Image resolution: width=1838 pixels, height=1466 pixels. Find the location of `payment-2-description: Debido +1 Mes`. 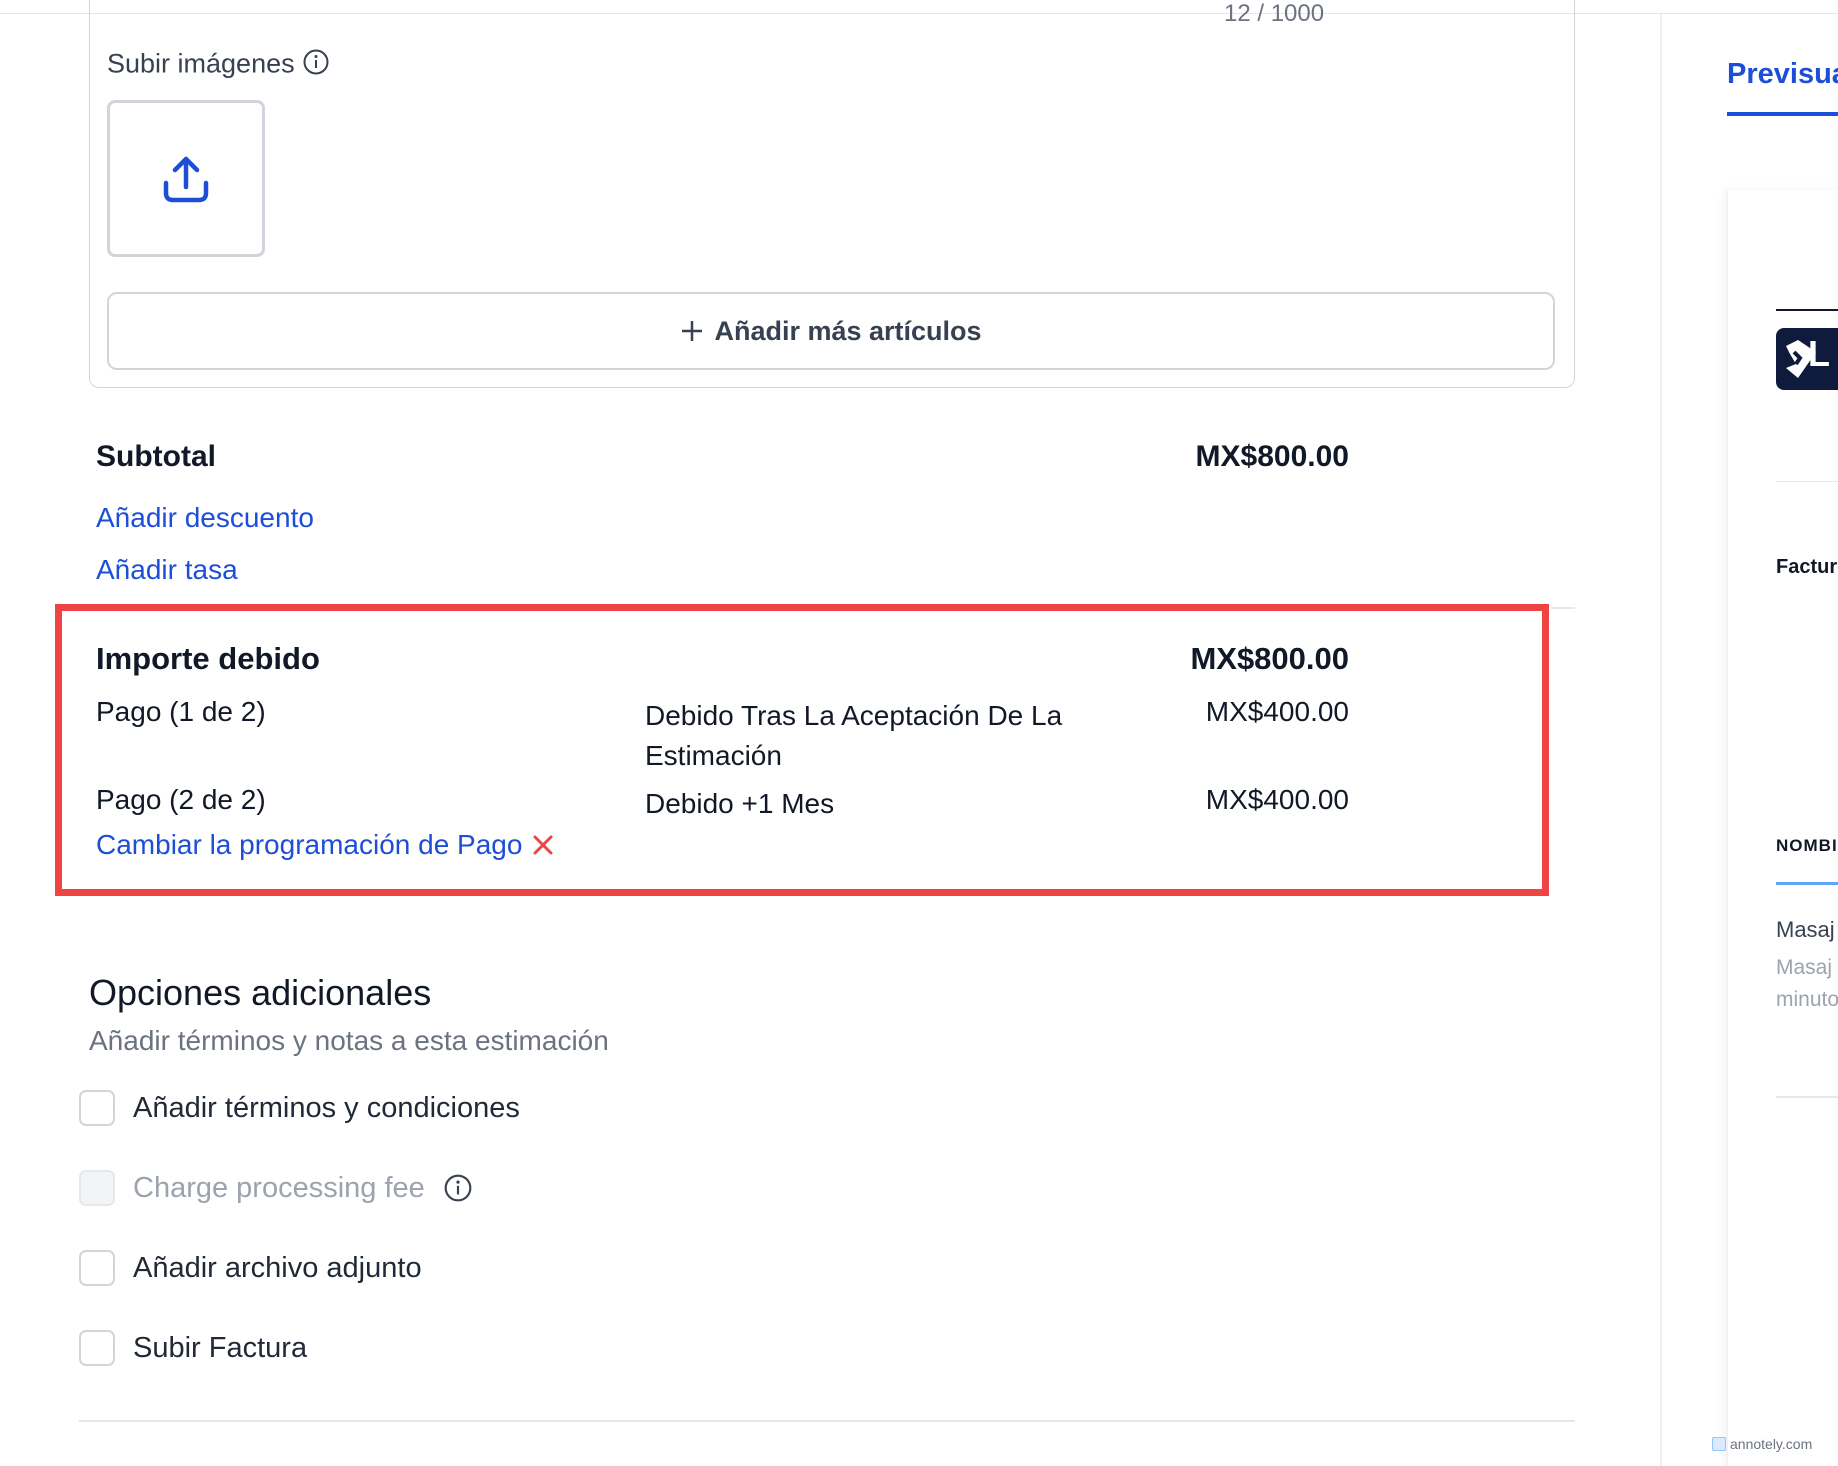

payment-2-description: Debido +1 Mes is located at coordinates (740, 803).